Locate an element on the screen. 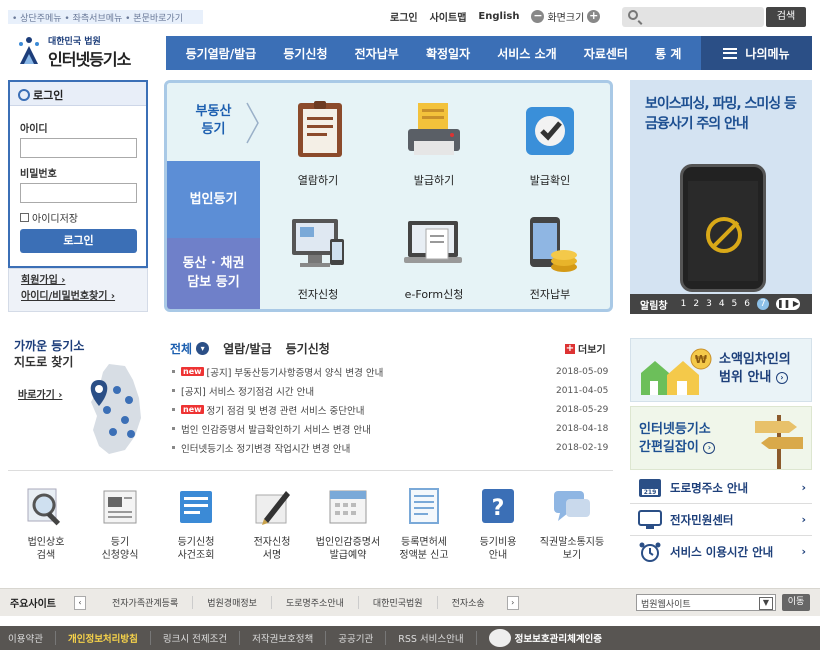  util-sitemap-link: 사이트맵 is located at coordinates (448, 16).